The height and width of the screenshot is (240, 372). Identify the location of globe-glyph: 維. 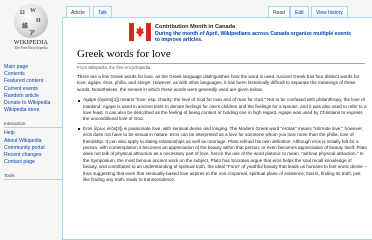
(25, 27).